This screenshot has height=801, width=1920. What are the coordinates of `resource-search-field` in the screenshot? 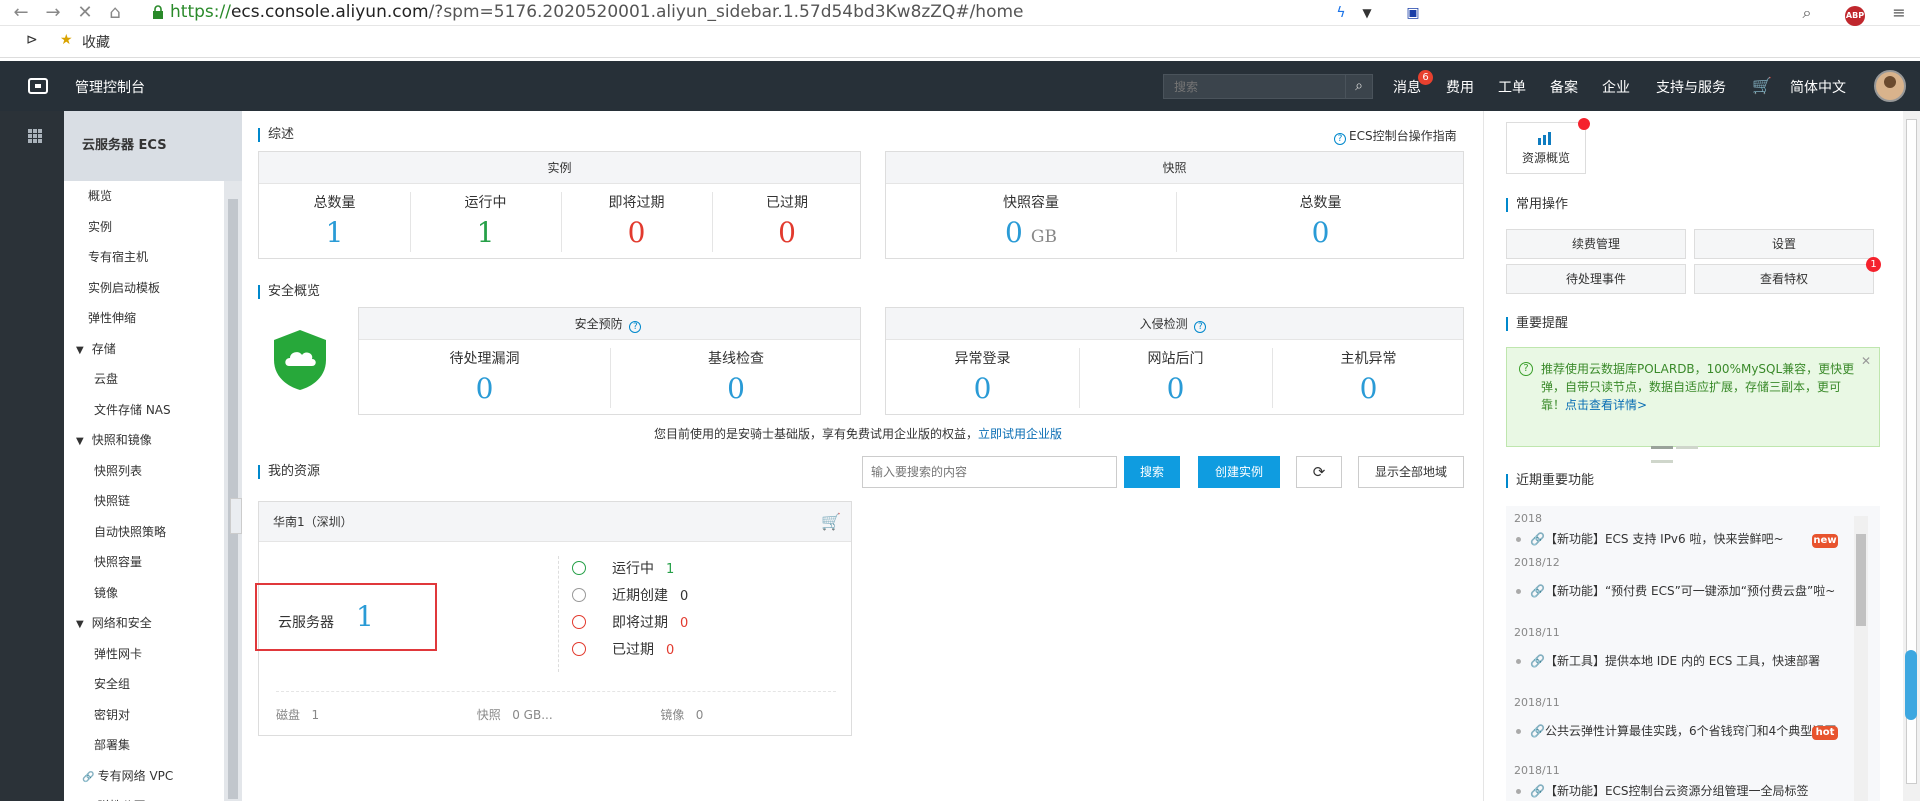 It's located at (989, 472).